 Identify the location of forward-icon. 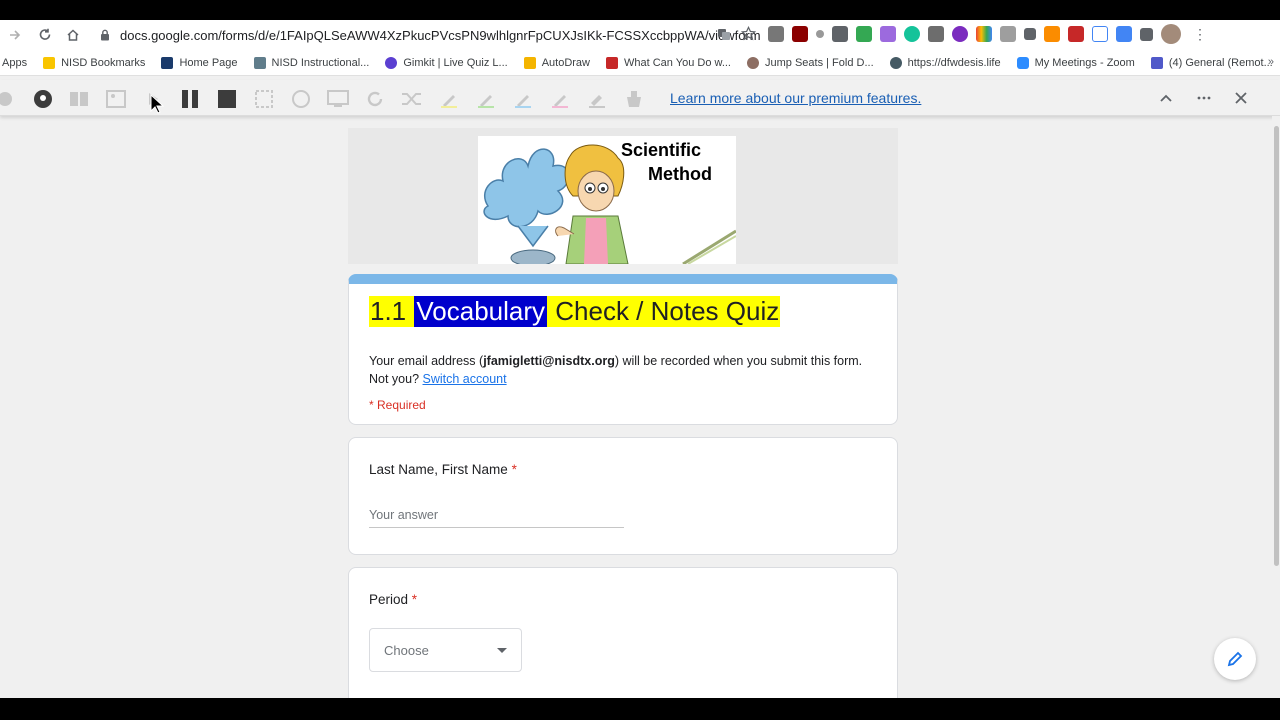
(15, 35).